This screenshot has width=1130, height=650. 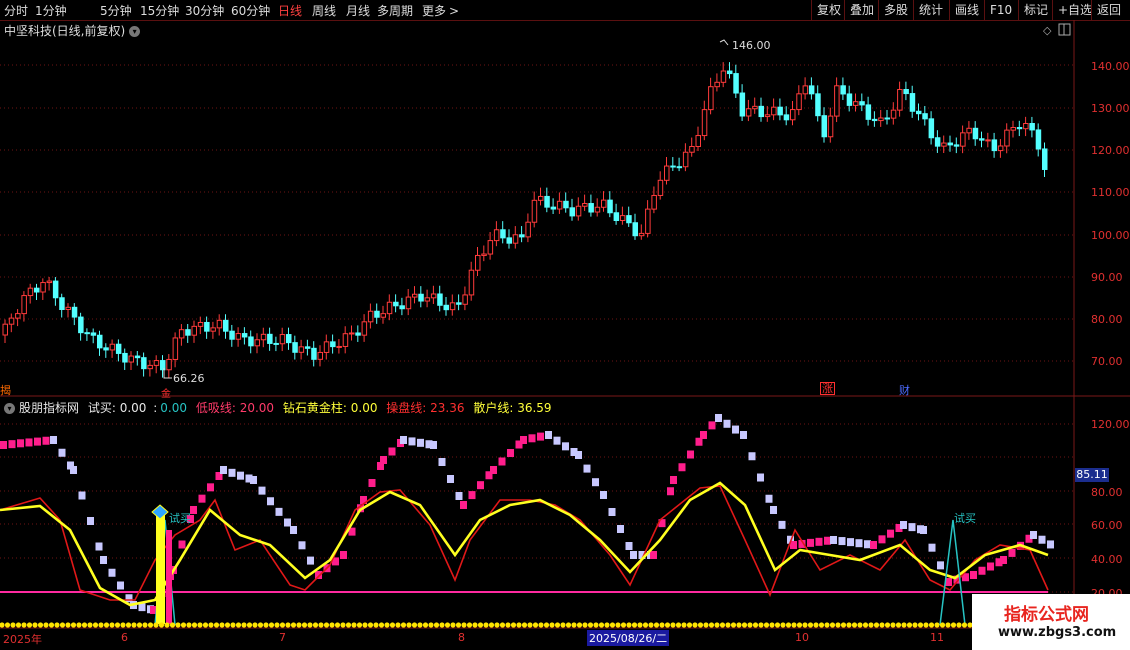 I want to click on stock-title: 中坚科技(日线,前复权) ▾, so click(x=72, y=30).